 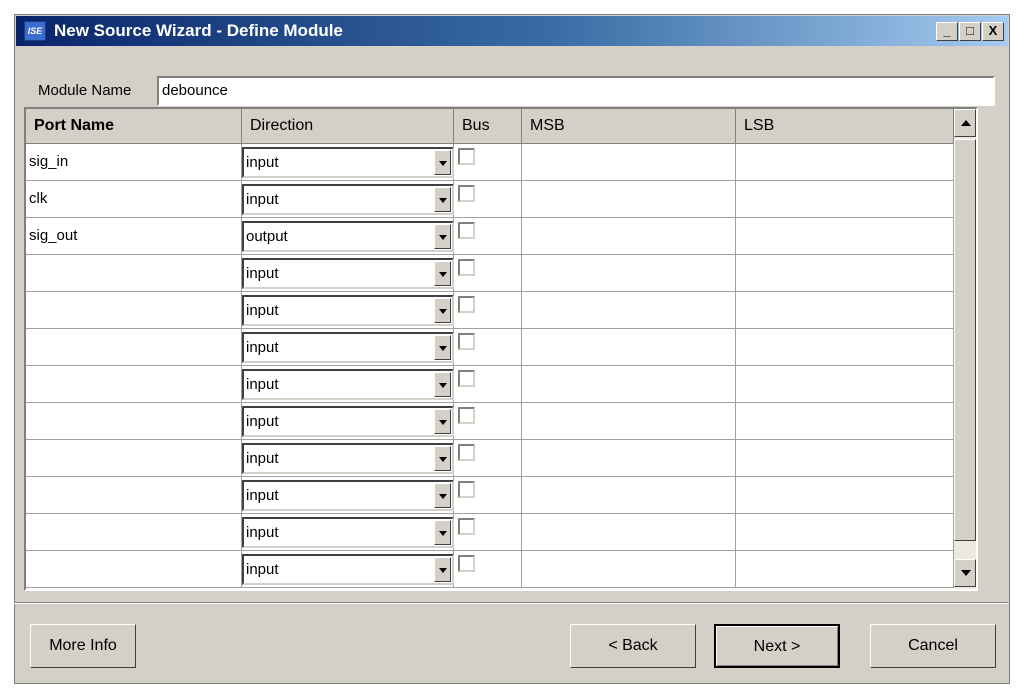 What do you see at coordinates (488, 126) in the screenshot?
I see `column-header-bus: Bus` at bounding box center [488, 126].